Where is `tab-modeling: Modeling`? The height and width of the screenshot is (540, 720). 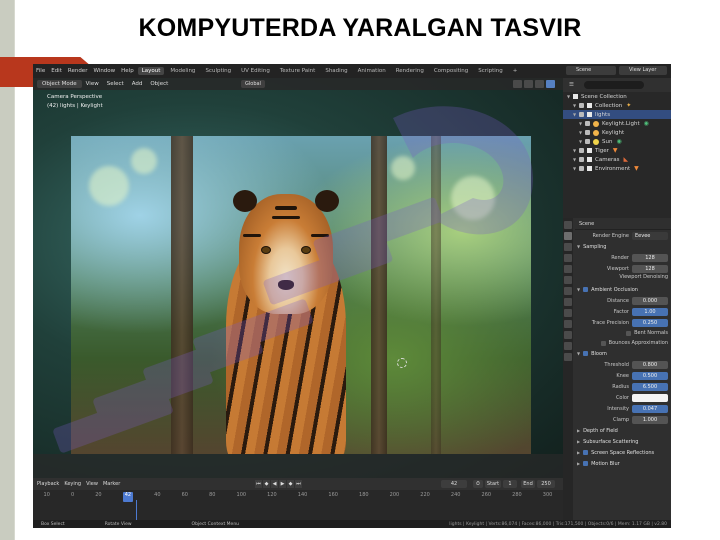
tab-modeling: Modeling is located at coordinates (182, 71).